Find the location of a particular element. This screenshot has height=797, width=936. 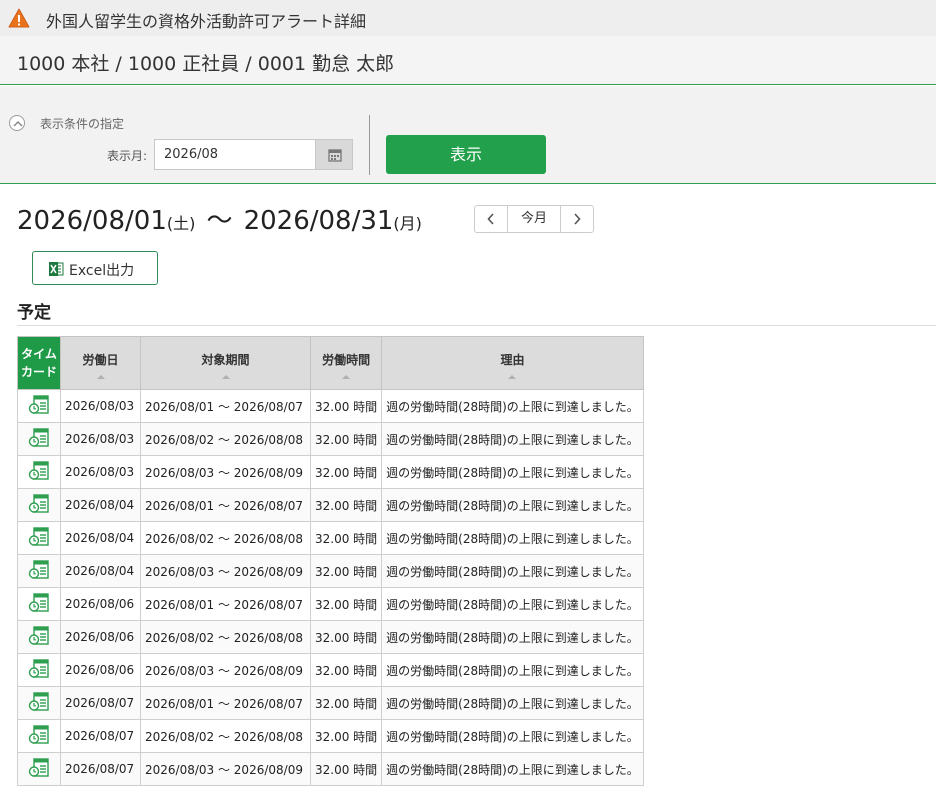

range-end: 2026/08/31 is located at coordinates (318, 221).